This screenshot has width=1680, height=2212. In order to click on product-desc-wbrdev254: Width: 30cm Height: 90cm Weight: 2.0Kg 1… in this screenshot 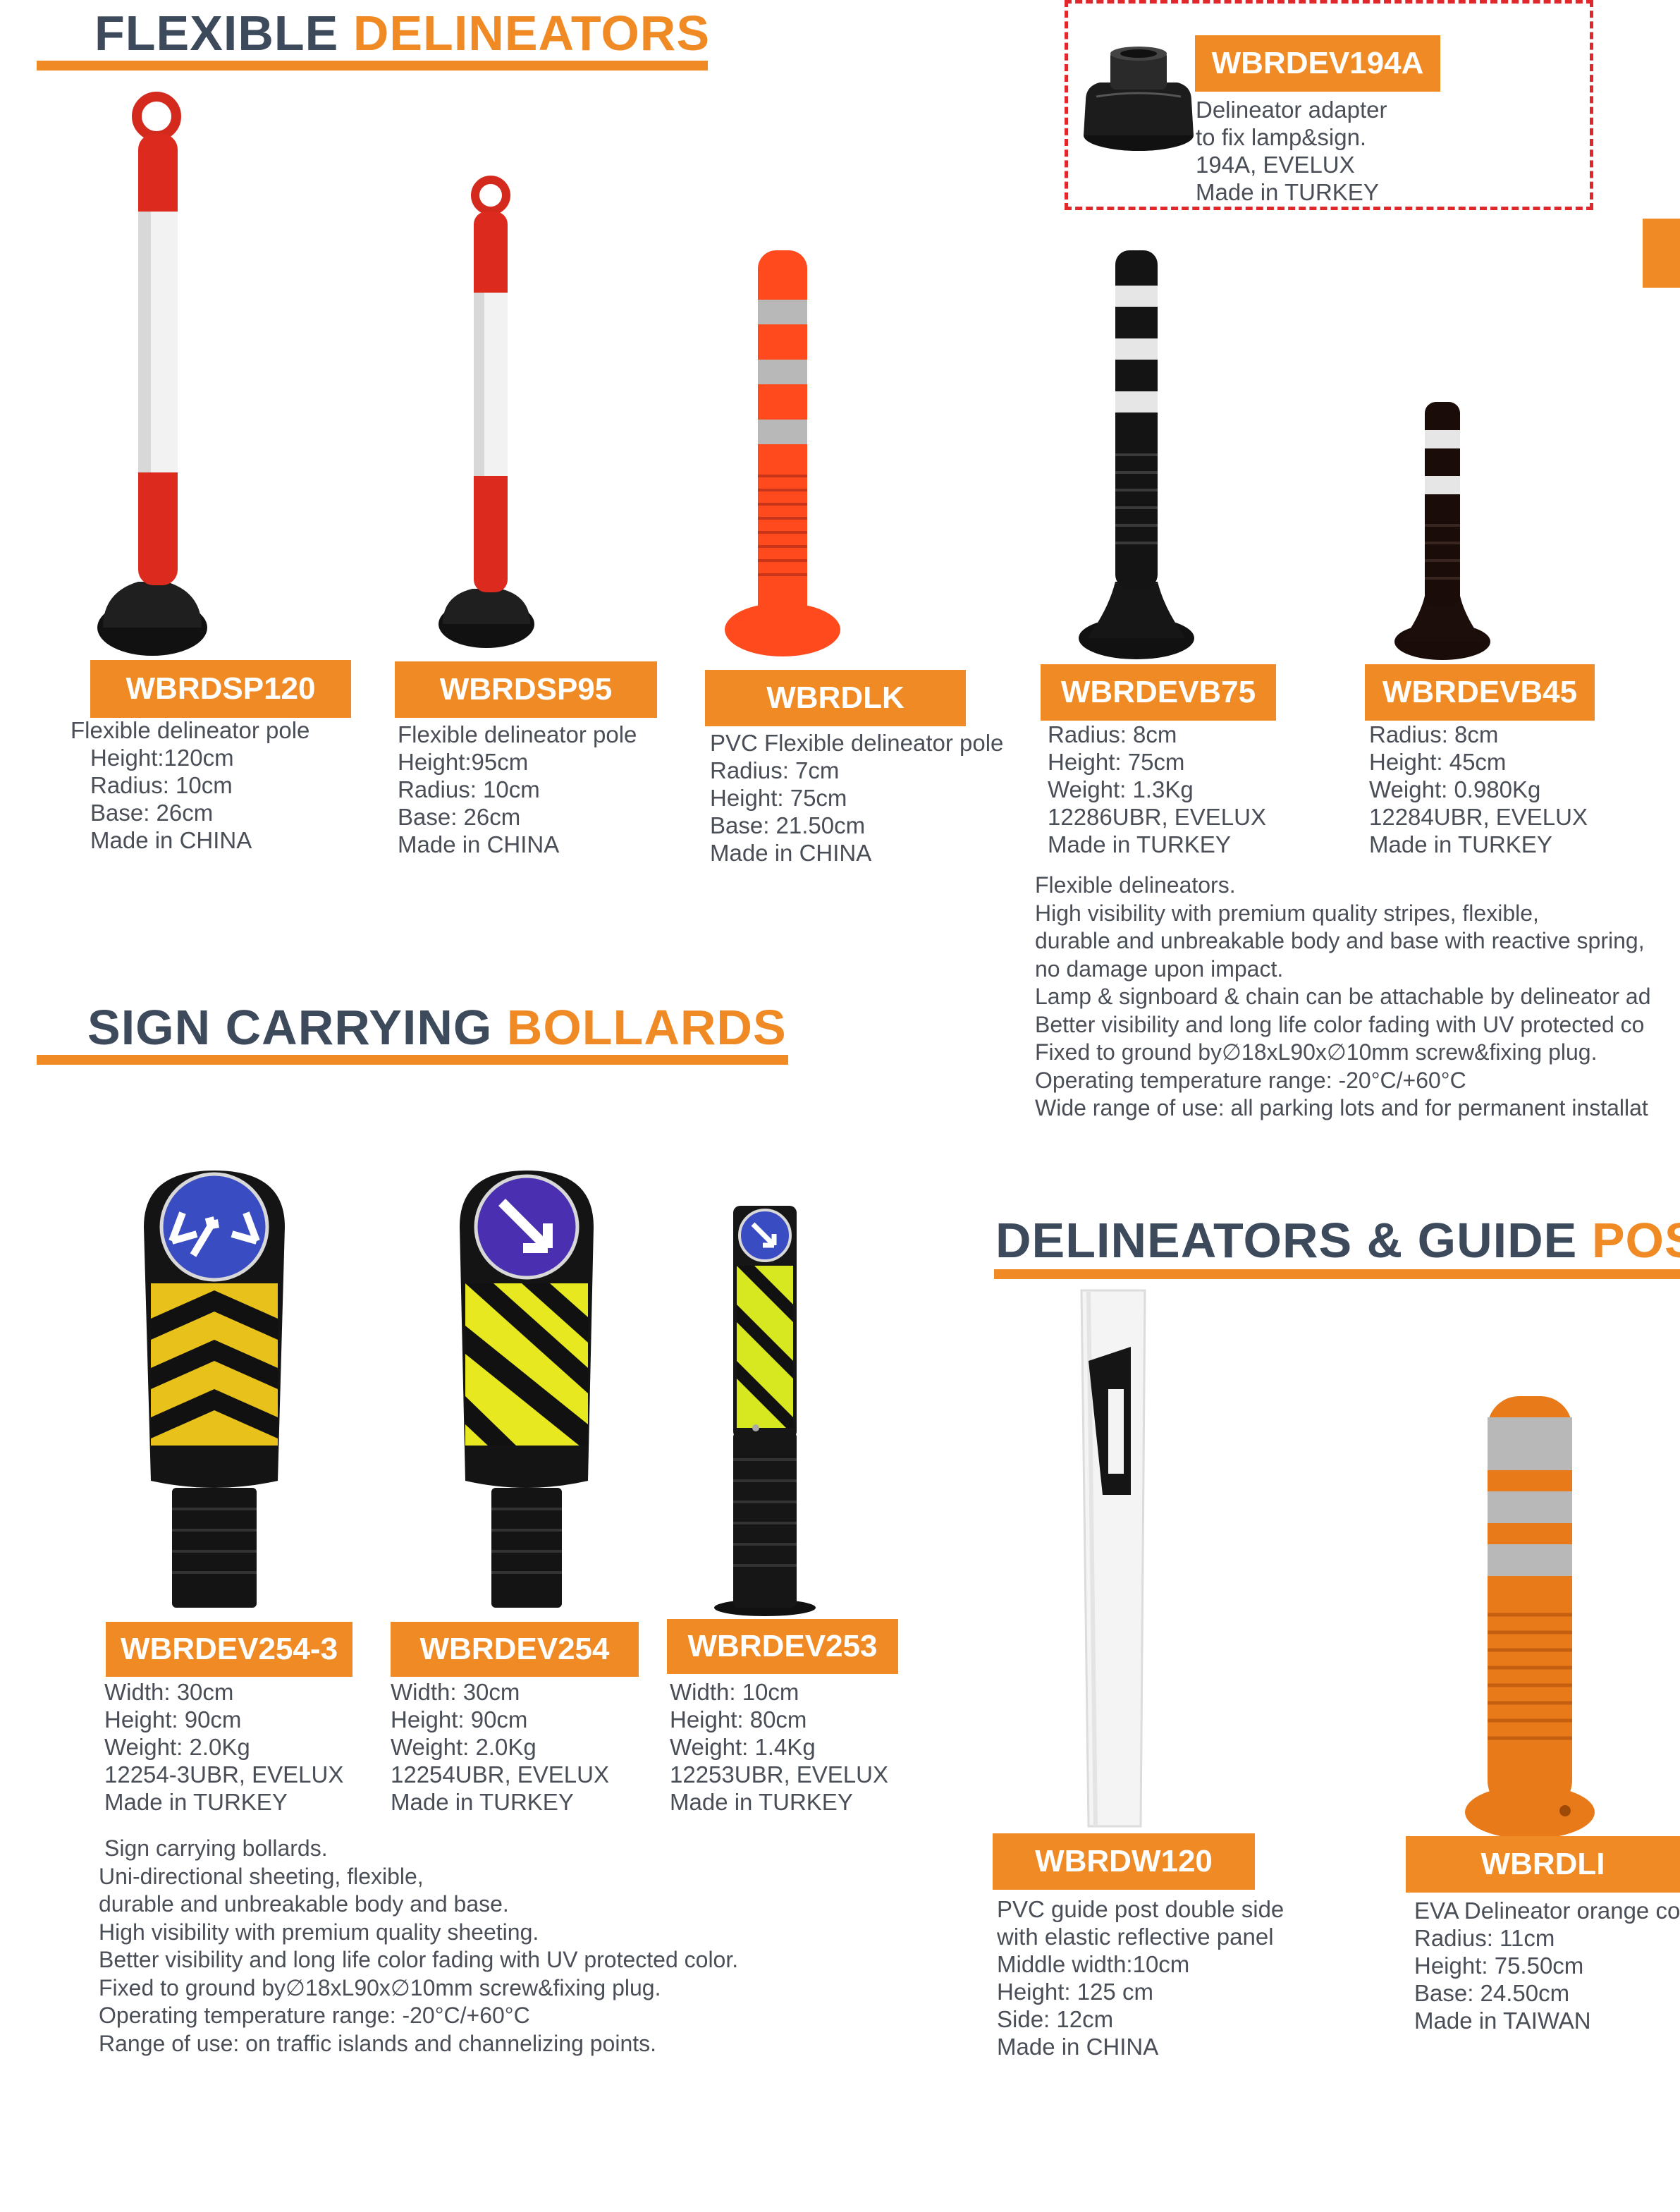, I will do `click(500, 1747)`.